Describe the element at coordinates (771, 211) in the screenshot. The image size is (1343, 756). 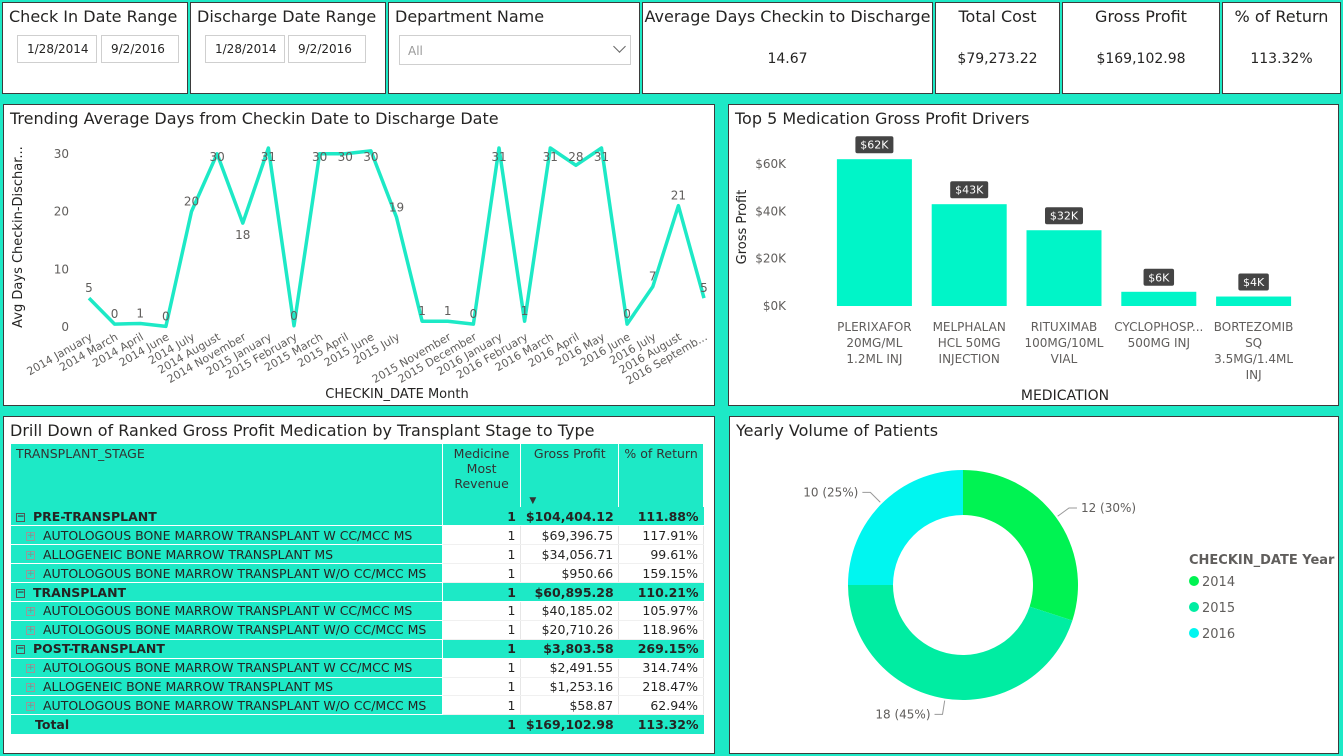
I see `y-tick-label: $40K` at that location.